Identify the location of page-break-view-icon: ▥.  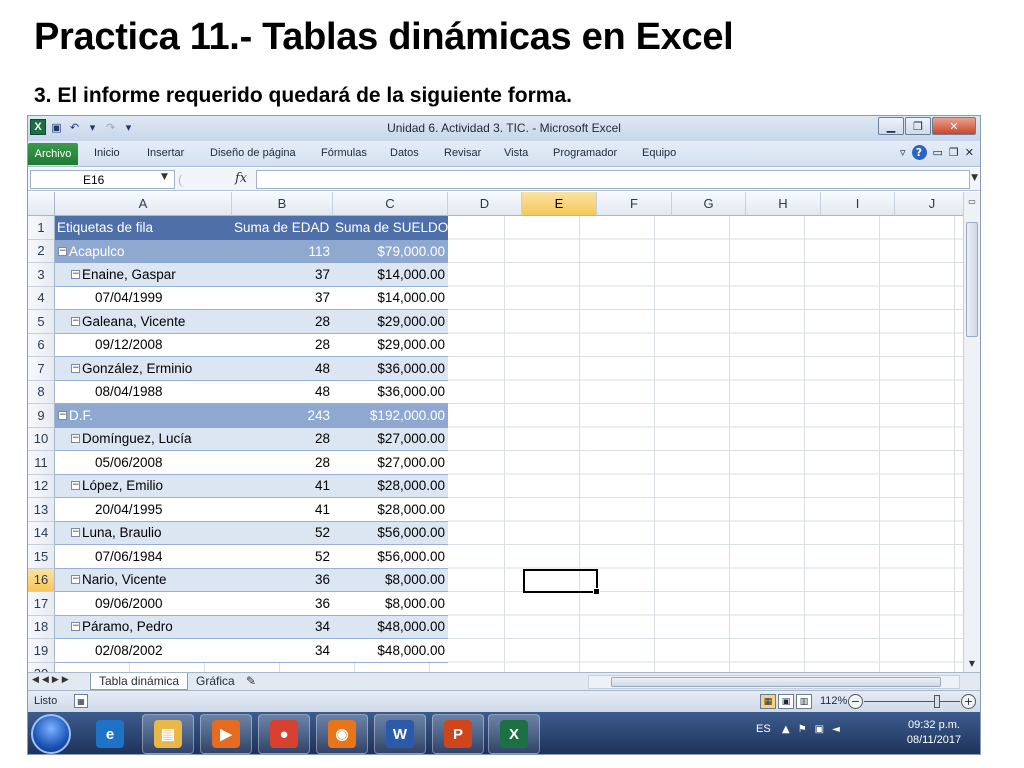
(804, 701).